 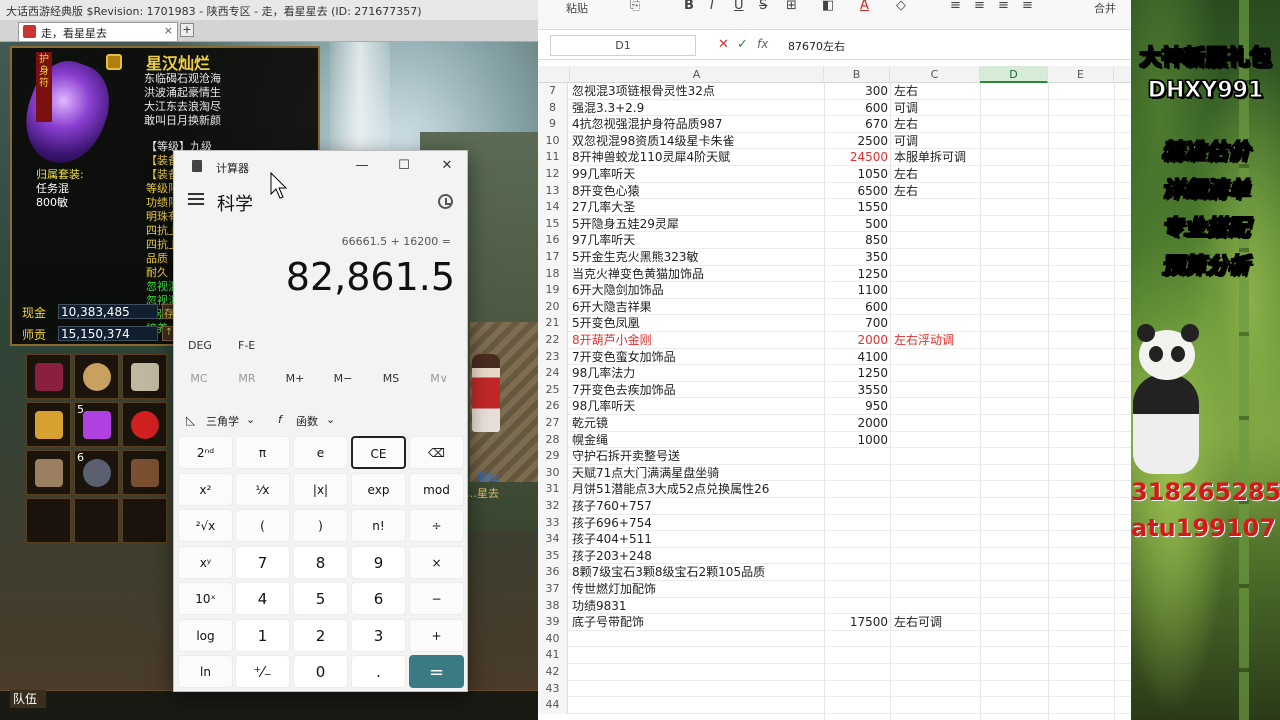 What do you see at coordinates (712, 6) in the screenshot?
I see `italic-button: I` at bounding box center [712, 6].